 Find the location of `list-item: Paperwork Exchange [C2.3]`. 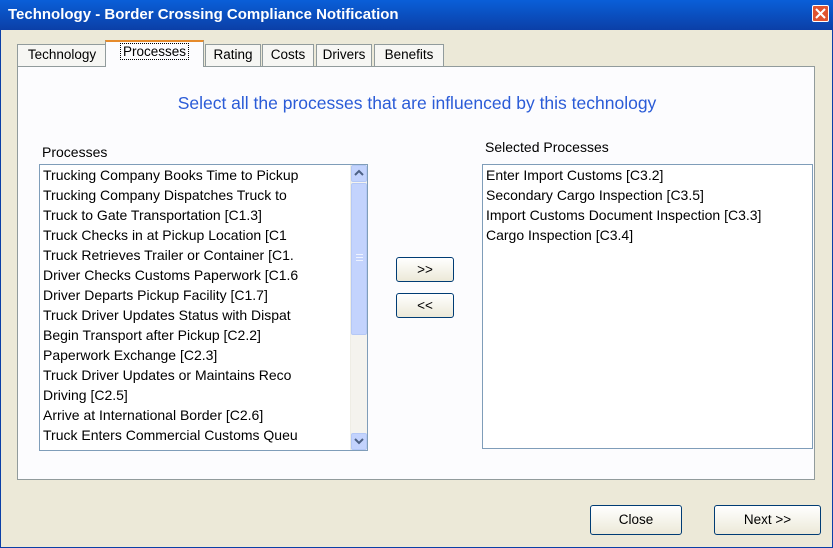

list-item: Paperwork Exchange [C2.3] is located at coordinates (203, 355).